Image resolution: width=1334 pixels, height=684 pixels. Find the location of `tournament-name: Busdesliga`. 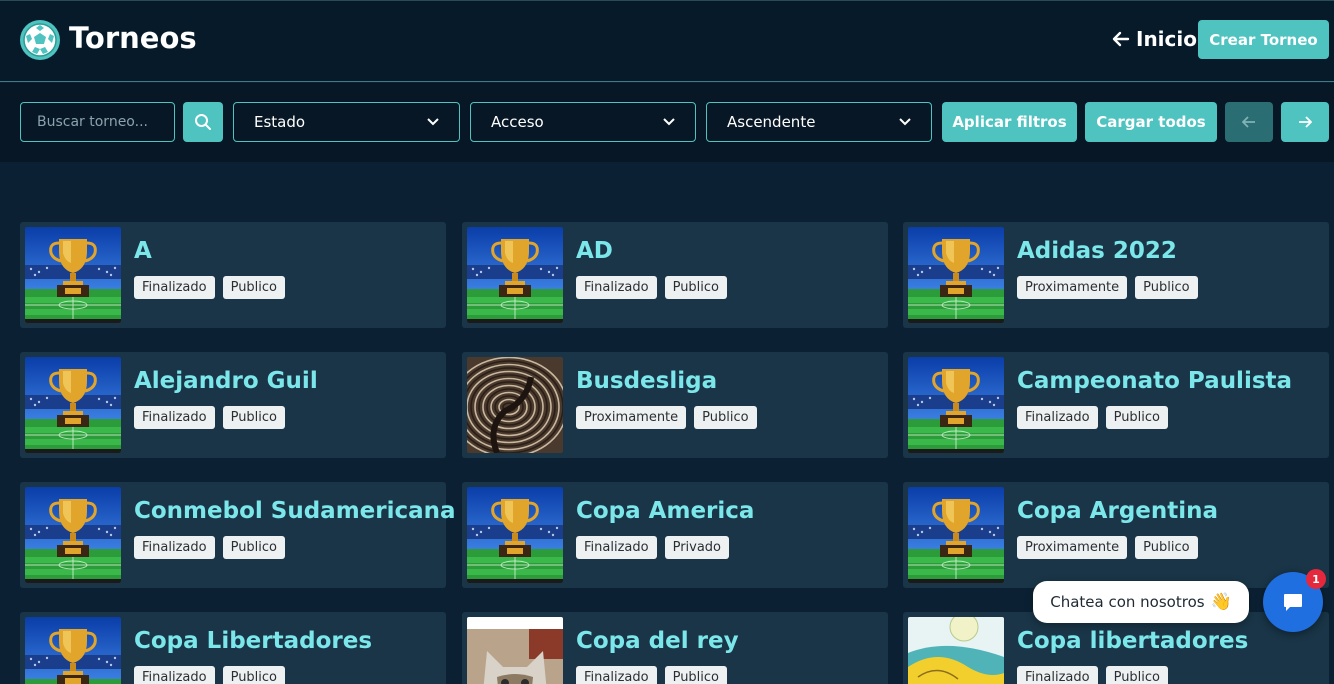

tournament-name: Busdesliga is located at coordinates (646, 381).